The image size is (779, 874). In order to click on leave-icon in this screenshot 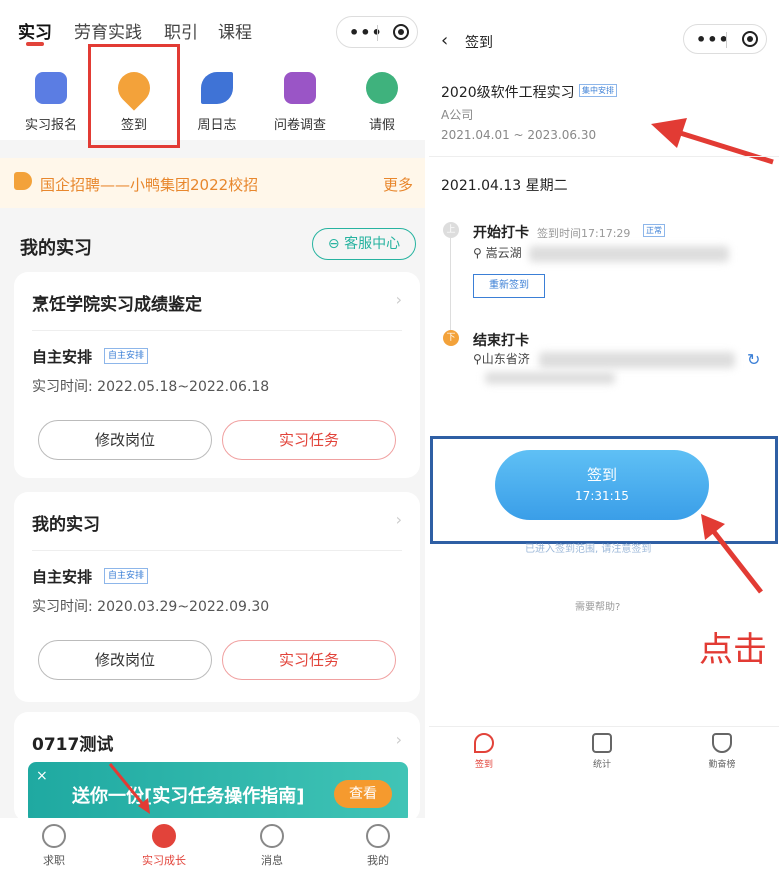, I will do `click(382, 88)`.